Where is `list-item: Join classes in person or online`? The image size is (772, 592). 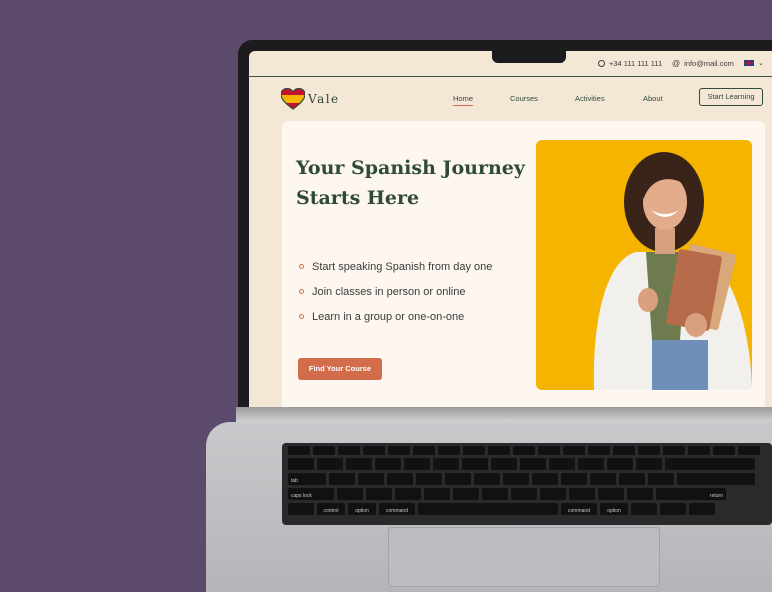 list-item: Join classes in person or online is located at coordinates (395, 291).